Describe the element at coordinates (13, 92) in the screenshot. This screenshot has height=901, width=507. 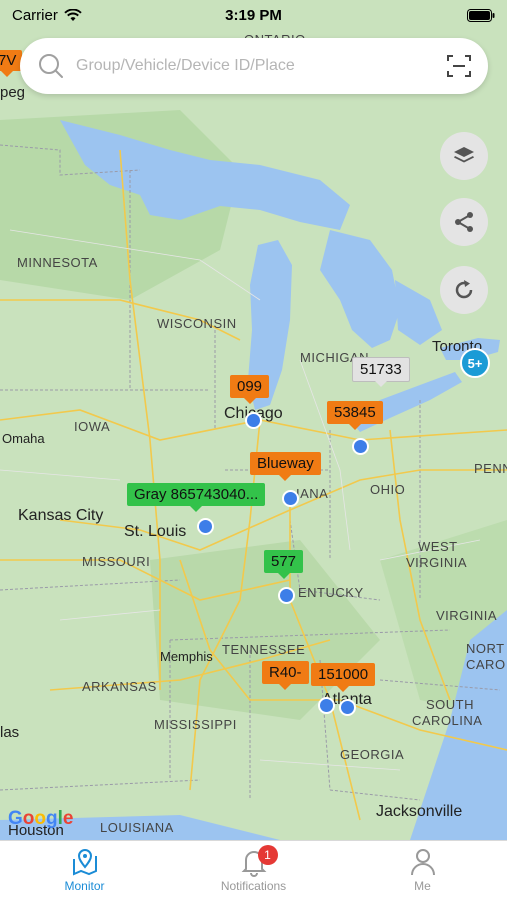
I see `map-label-peg: peg` at that location.